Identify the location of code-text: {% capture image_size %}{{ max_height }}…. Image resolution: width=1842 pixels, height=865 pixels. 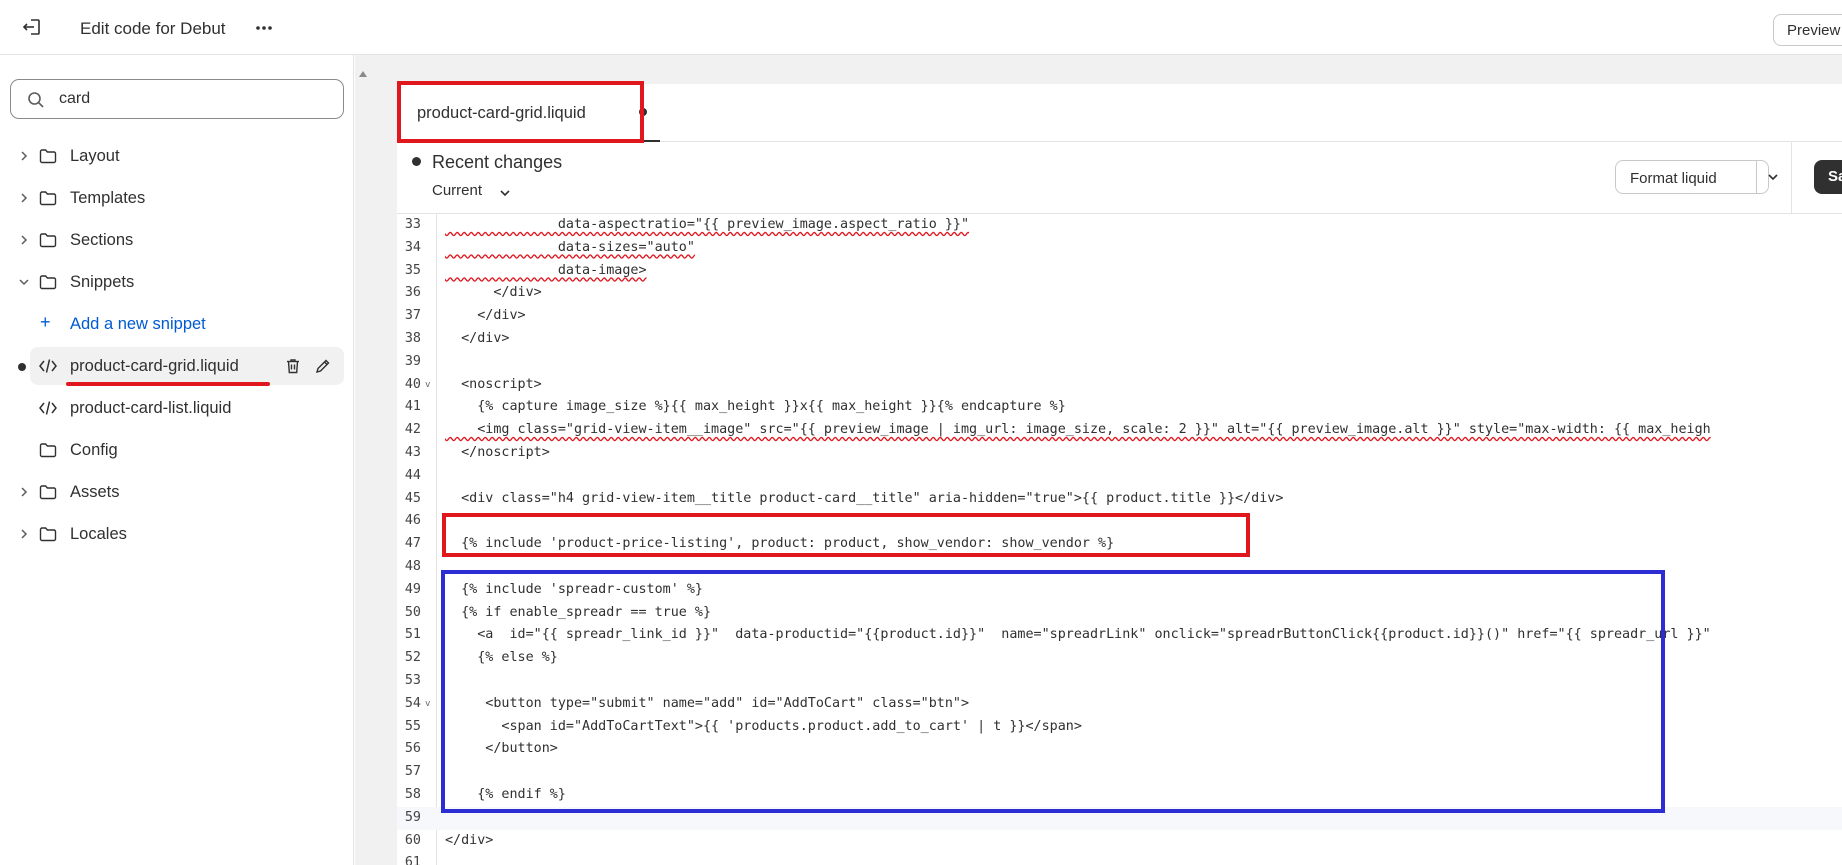
(755, 407).